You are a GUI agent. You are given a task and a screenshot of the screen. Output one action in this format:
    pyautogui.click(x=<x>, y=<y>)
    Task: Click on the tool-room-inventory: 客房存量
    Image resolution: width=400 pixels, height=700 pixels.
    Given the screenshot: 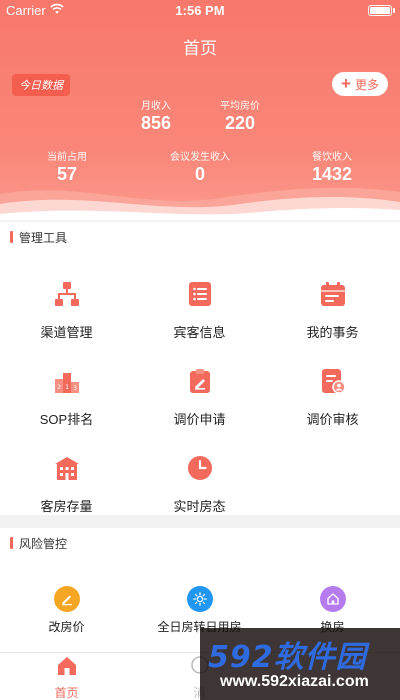 What is the action you would take?
    pyautogui.click(x=66, y=484)
    